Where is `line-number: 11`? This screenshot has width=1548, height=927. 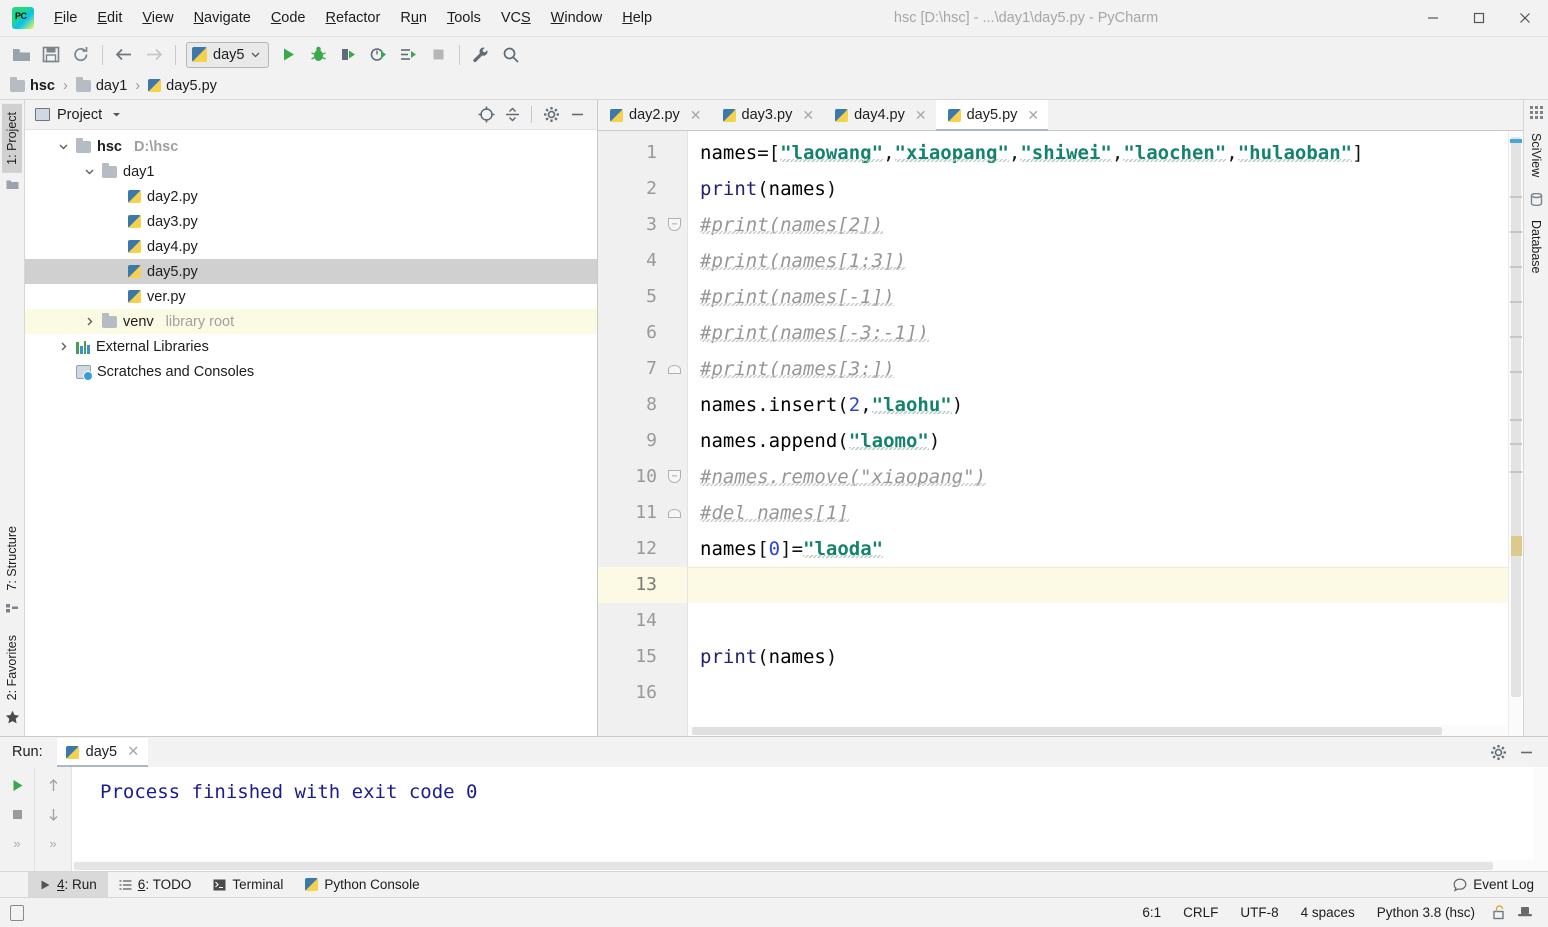
line-number: 11 is located at coordinates (642, 513).